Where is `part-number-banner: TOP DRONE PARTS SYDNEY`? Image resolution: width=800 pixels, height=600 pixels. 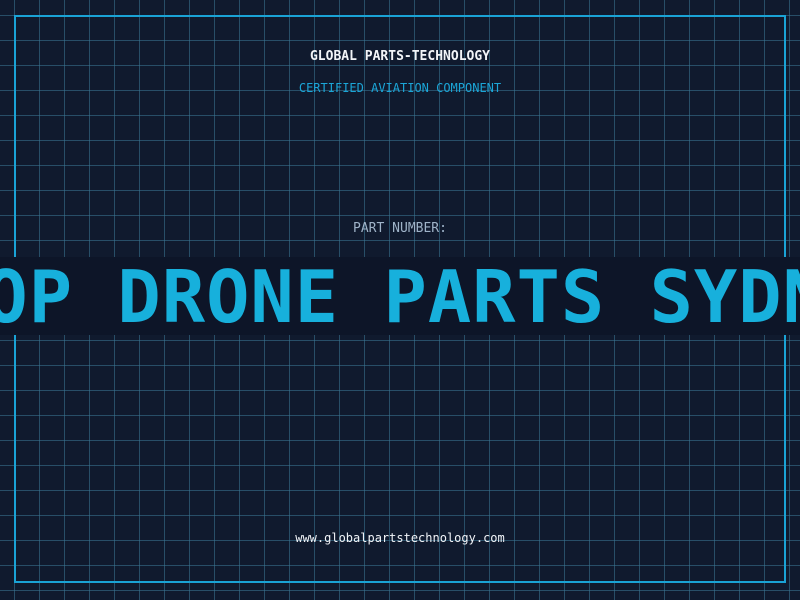 part-number-banner: TOP DRONE PARTS SYDNEY is located at coordinates (400, 296).